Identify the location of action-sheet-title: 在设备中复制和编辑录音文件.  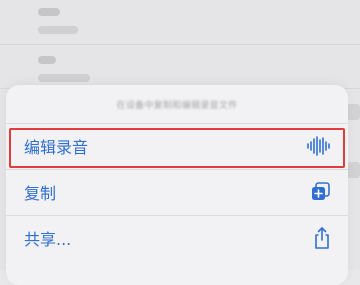
(177, 105).